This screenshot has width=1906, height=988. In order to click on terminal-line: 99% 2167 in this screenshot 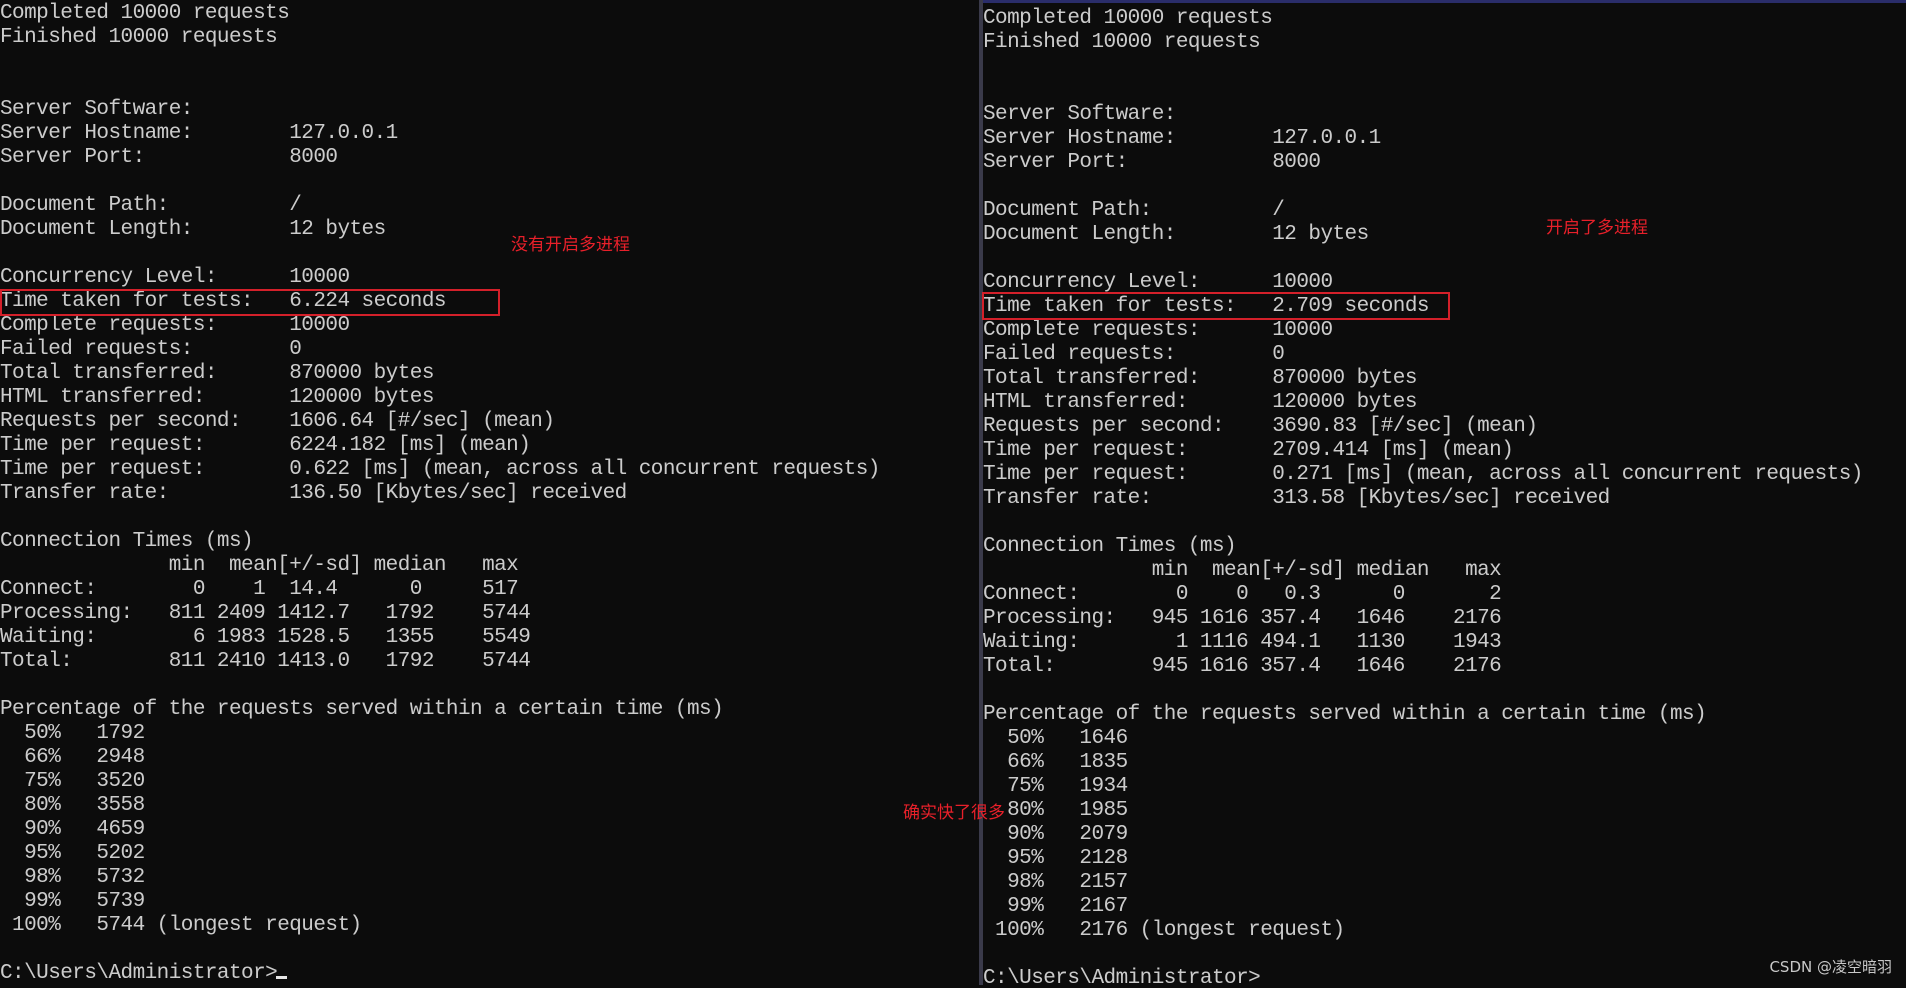, I will do `click(1055, 906)`.